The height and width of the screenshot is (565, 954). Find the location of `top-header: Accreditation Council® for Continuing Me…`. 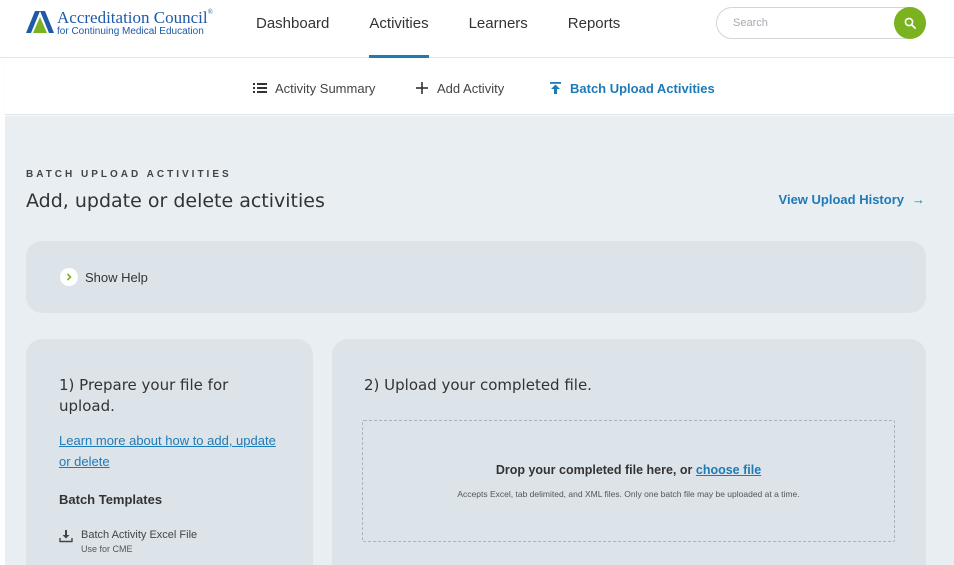

top-header: Accreditation Council® for Continuing Me… is located at coordinates (477, 29).